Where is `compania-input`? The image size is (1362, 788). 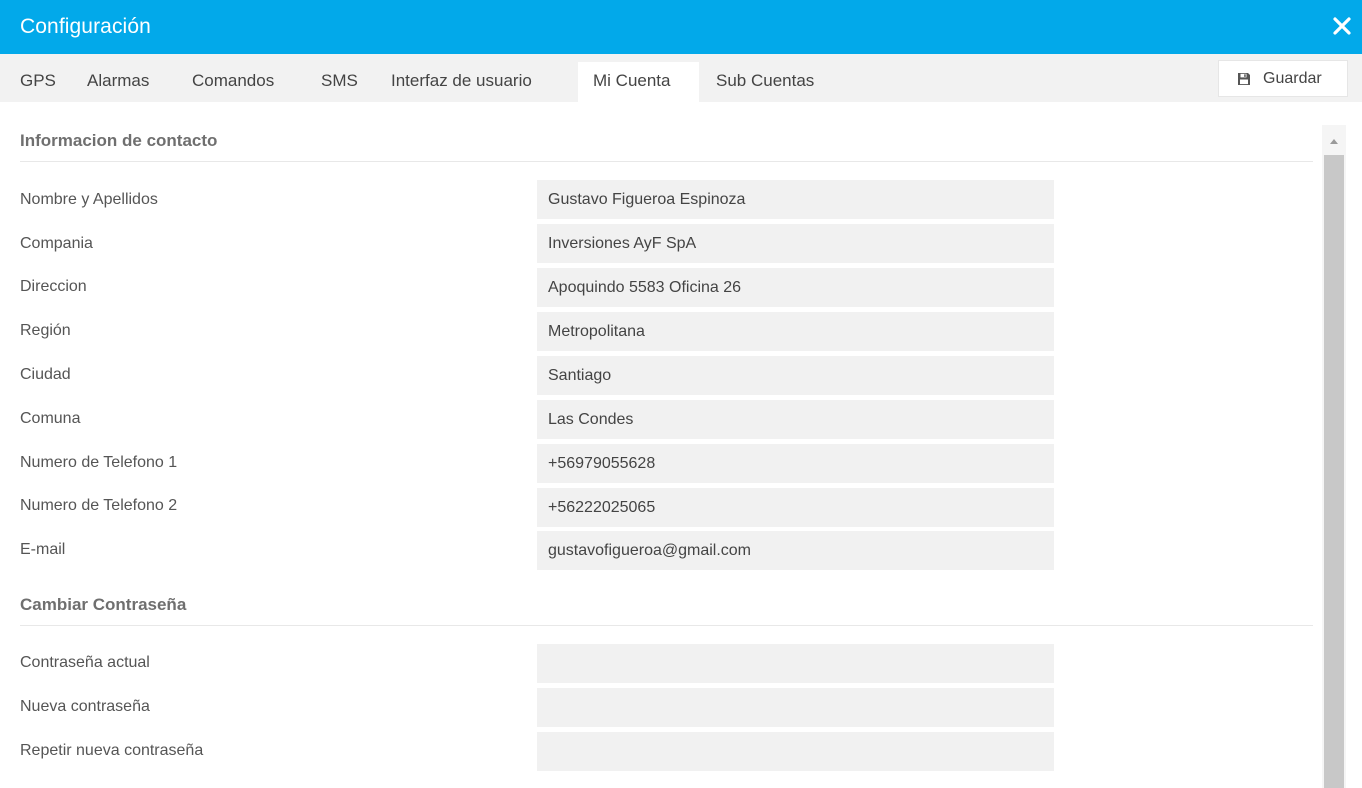
compania-input is located at coordinates (795, 243).